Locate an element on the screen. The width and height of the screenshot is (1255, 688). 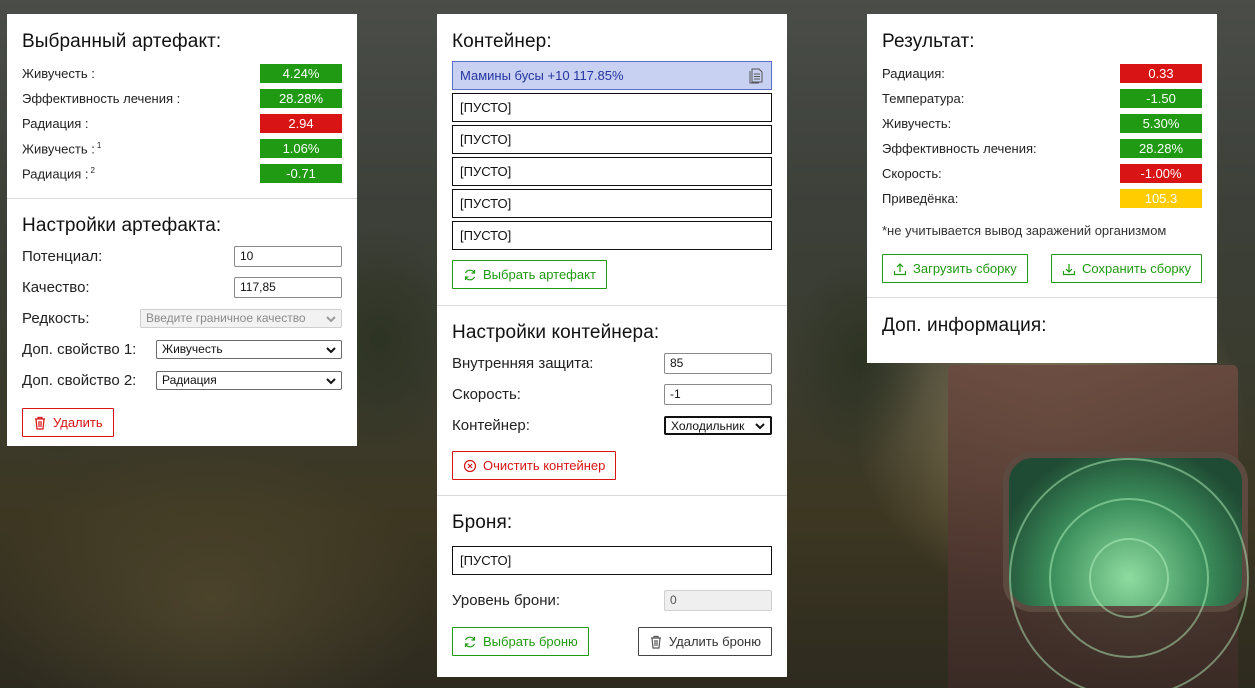
delete-artifact-button: Удалить is located at coordinates (68, 422).